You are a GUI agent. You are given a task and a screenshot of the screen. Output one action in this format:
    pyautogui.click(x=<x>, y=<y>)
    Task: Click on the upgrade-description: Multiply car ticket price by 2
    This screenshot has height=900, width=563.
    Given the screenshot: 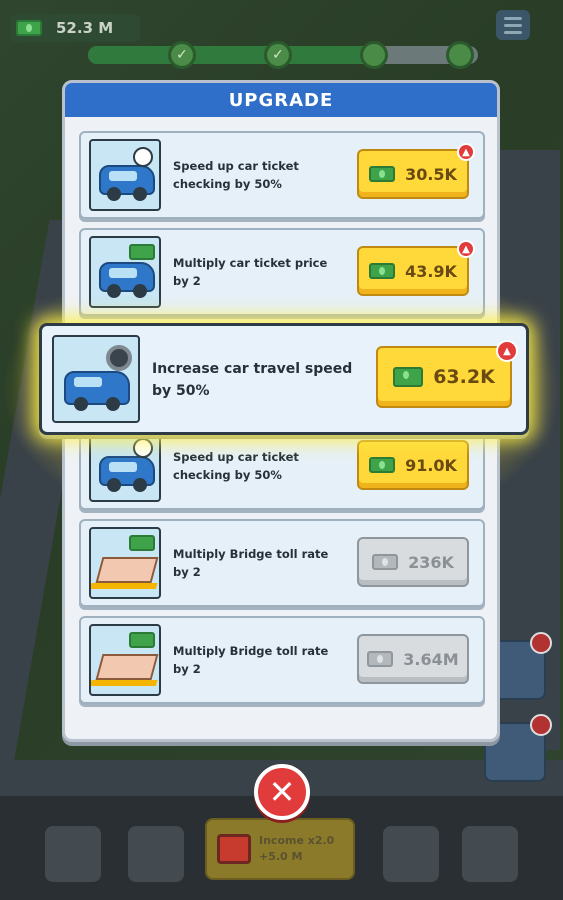 What is the action you would take?
    pyautogui.click(x=250, y=272)
    